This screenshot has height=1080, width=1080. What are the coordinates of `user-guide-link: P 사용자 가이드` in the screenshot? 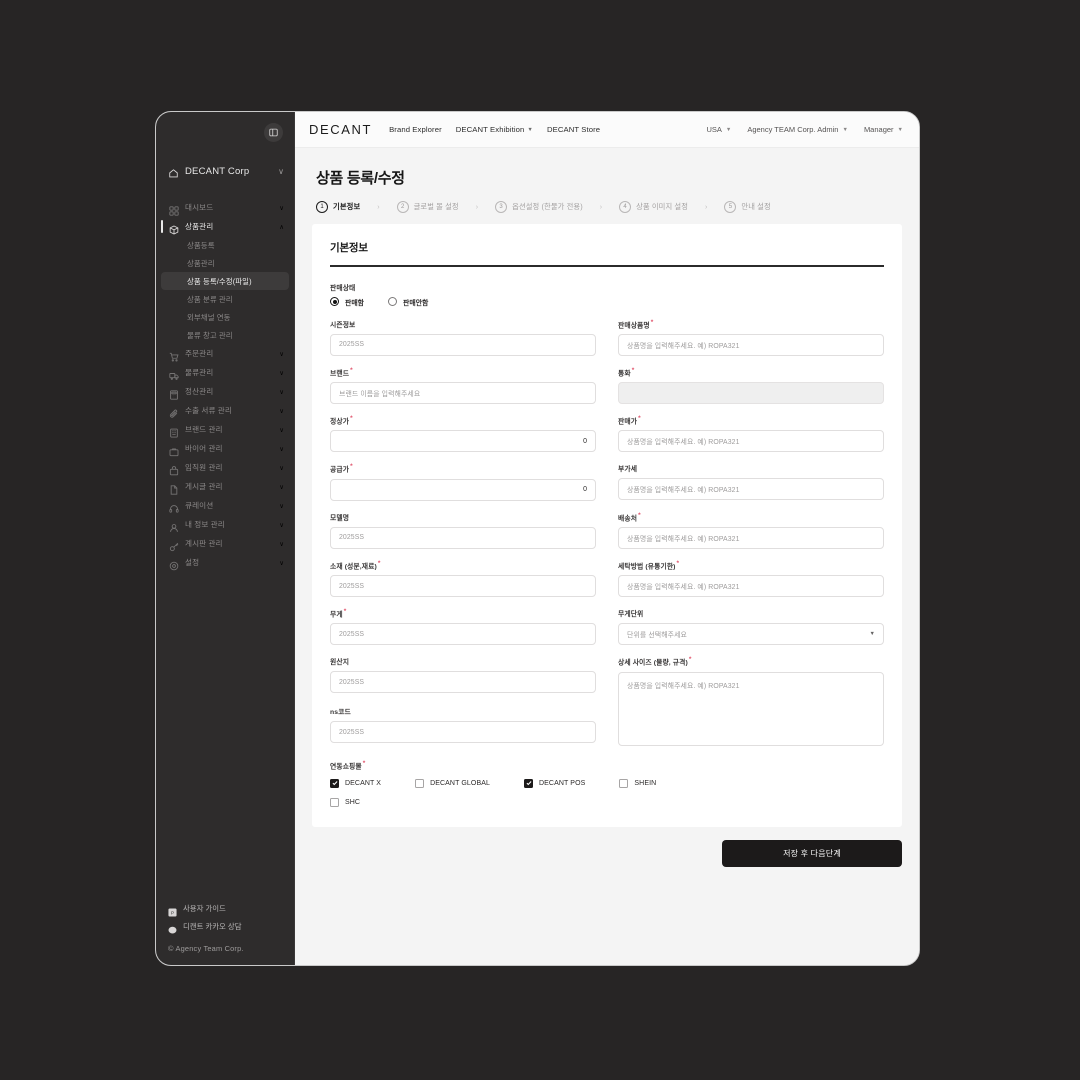 It's located at (231, 908).